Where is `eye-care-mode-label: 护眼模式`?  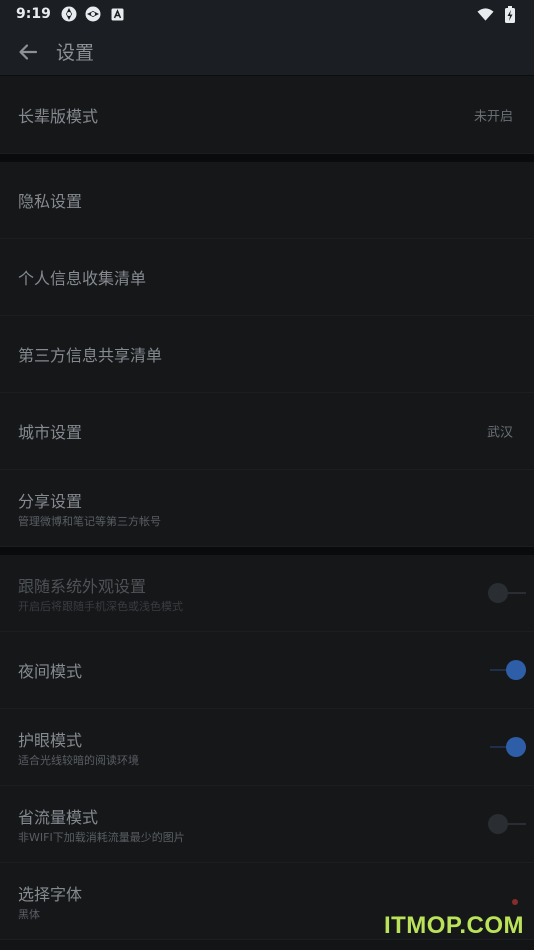 eye-care-mode-label: 护眼模式 is located at coordinates (50, 740).